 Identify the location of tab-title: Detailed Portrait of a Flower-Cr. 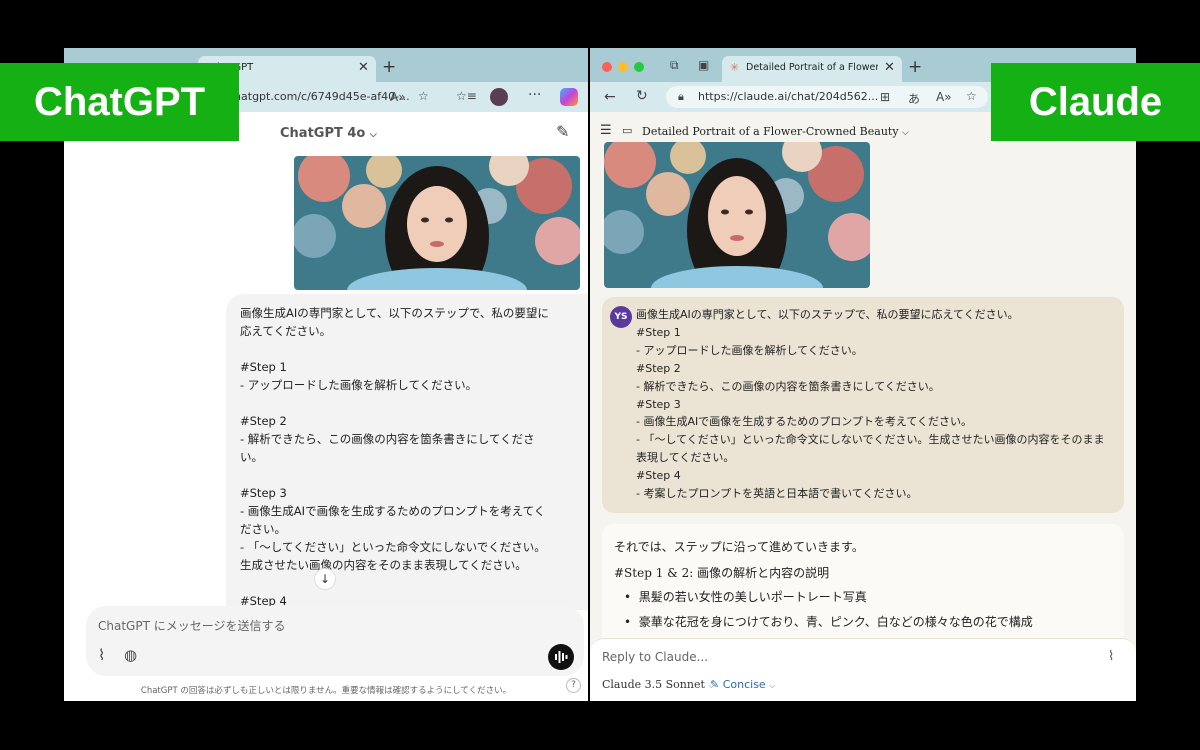
(812, 67).